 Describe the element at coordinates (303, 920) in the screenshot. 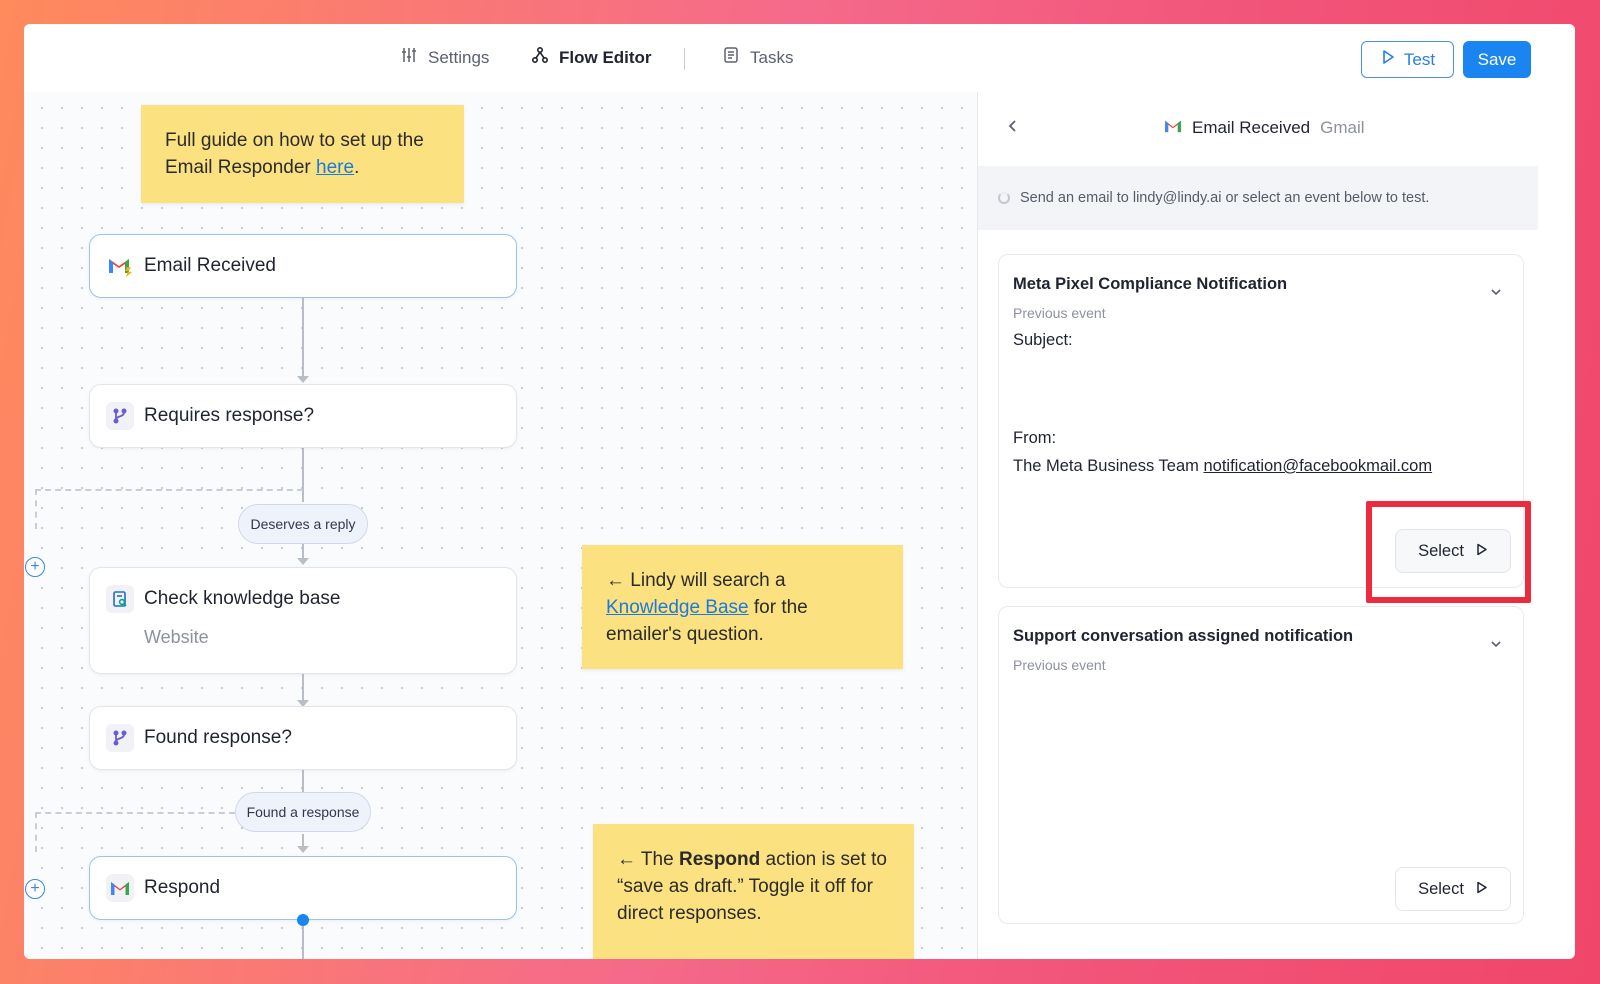

I see `connection-handle` at that location.